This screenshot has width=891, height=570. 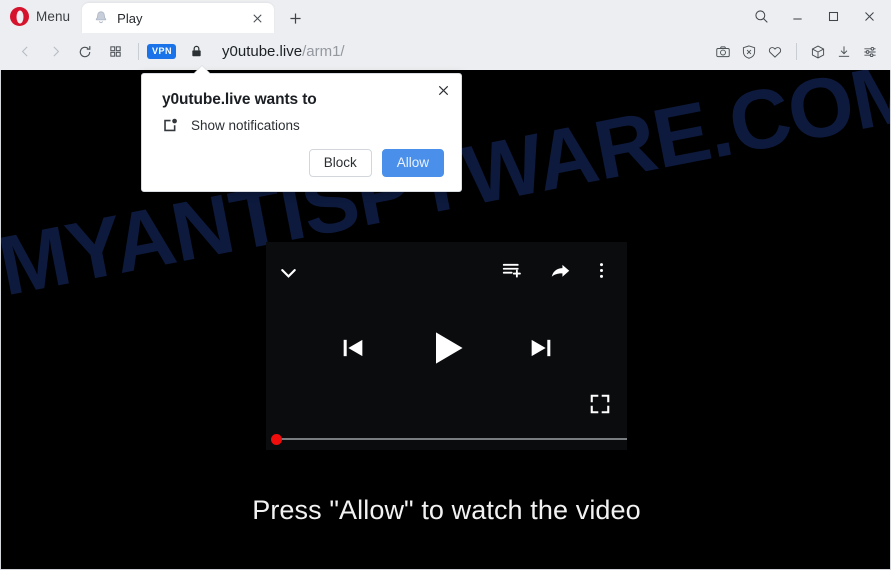 I want to click on sliders-icon, so click(x=870, y=52).